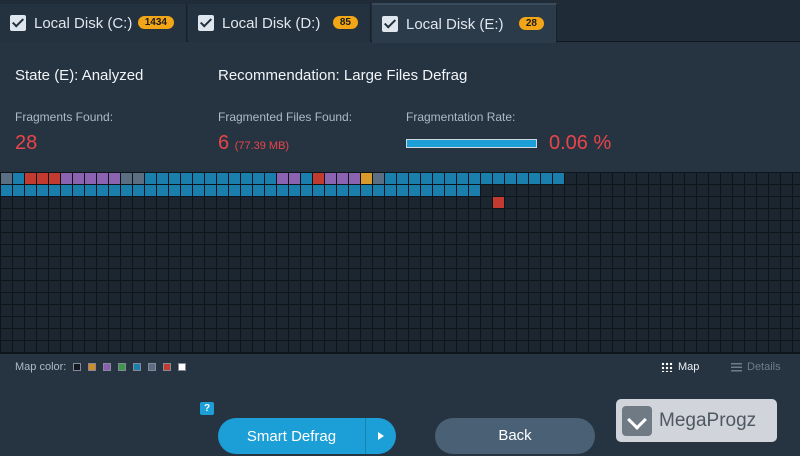 This screenshot has height=456, width=800. What do you see at coordinates (390, 24) in the screenshot?
I see `disk-e-checkbox` at bounding box center [390, 24].